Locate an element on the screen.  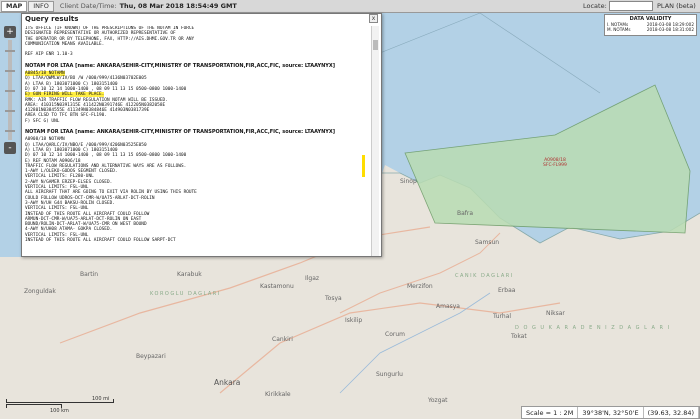
validity-value: 2018-03-08 18:31:002 is located at coordinates (670, 29).